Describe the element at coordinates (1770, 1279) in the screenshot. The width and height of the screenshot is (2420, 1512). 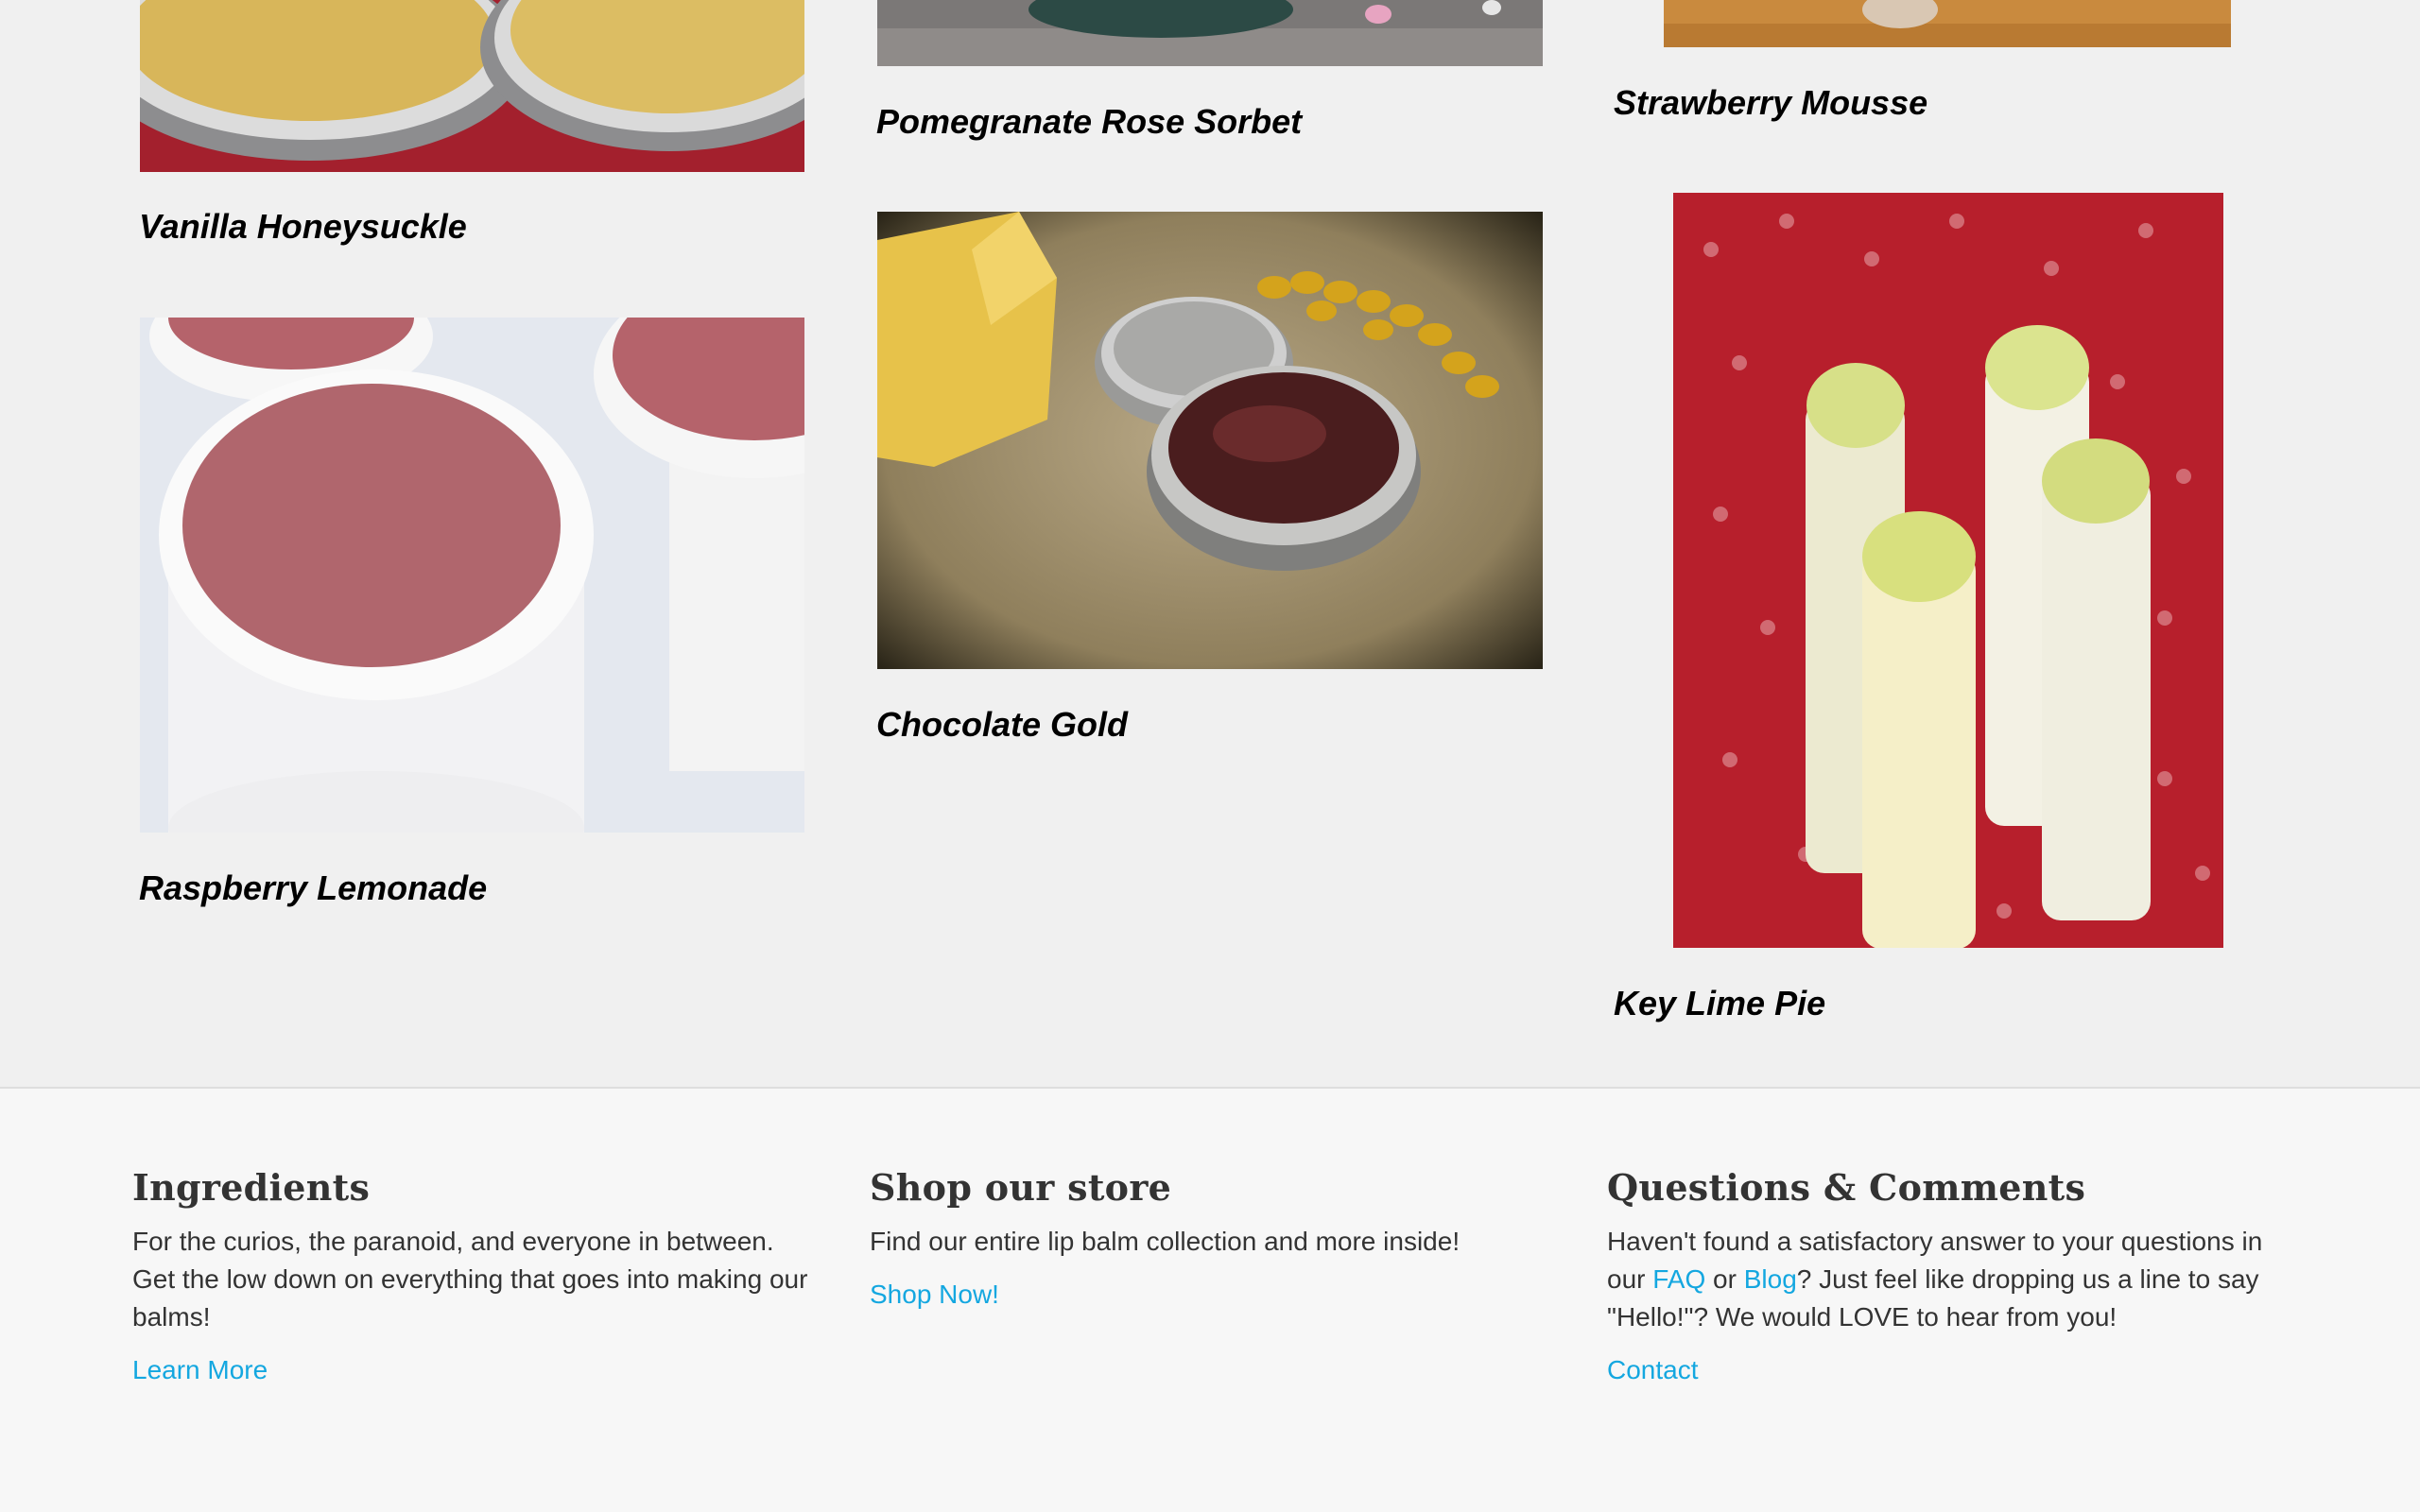
I see `blog-link: Blog` at that location.